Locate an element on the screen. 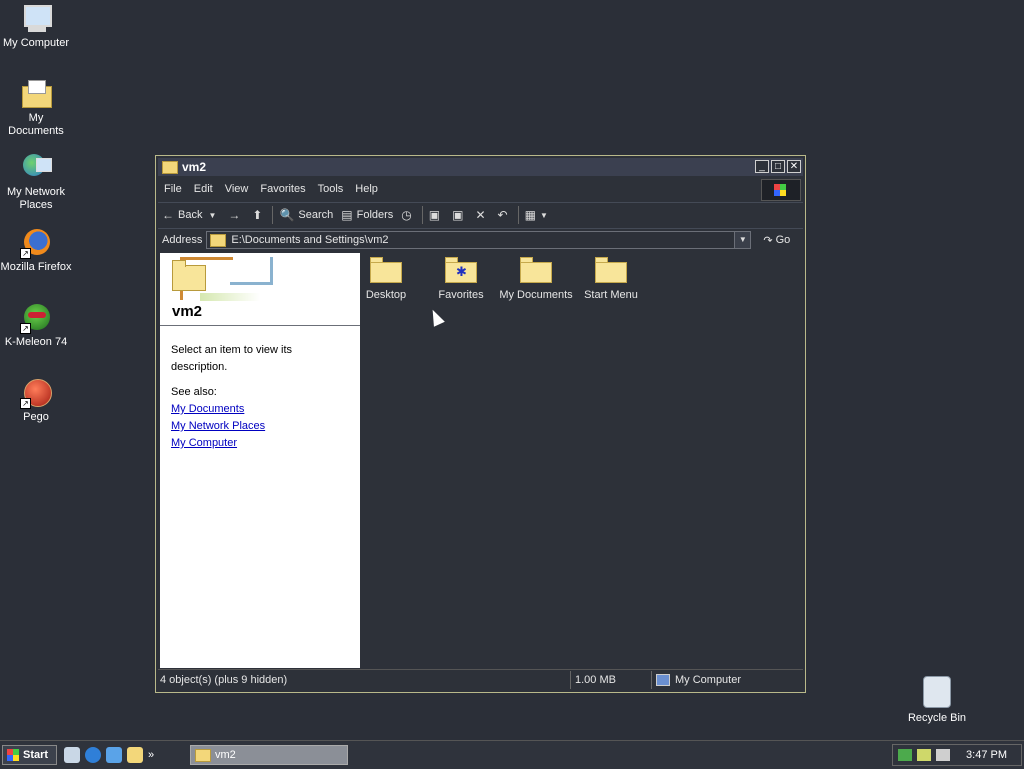 The image size is (1024, 769). desktop-icon-firefox: ↗ Mozilla Firefox is located at coordinates (36, 250).